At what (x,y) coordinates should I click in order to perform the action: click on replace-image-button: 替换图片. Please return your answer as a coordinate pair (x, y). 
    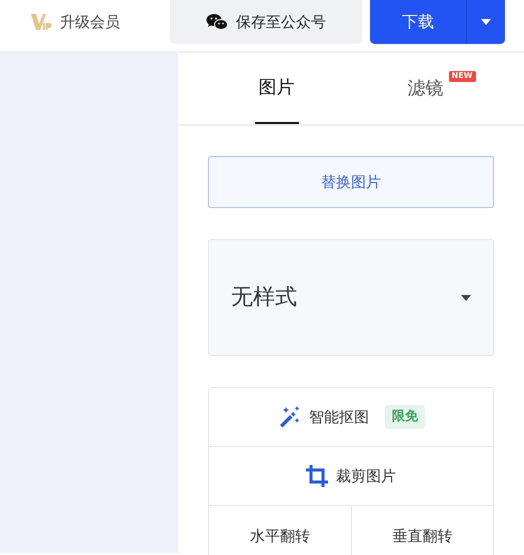
    Looking at the image, I should click on (351, 182).